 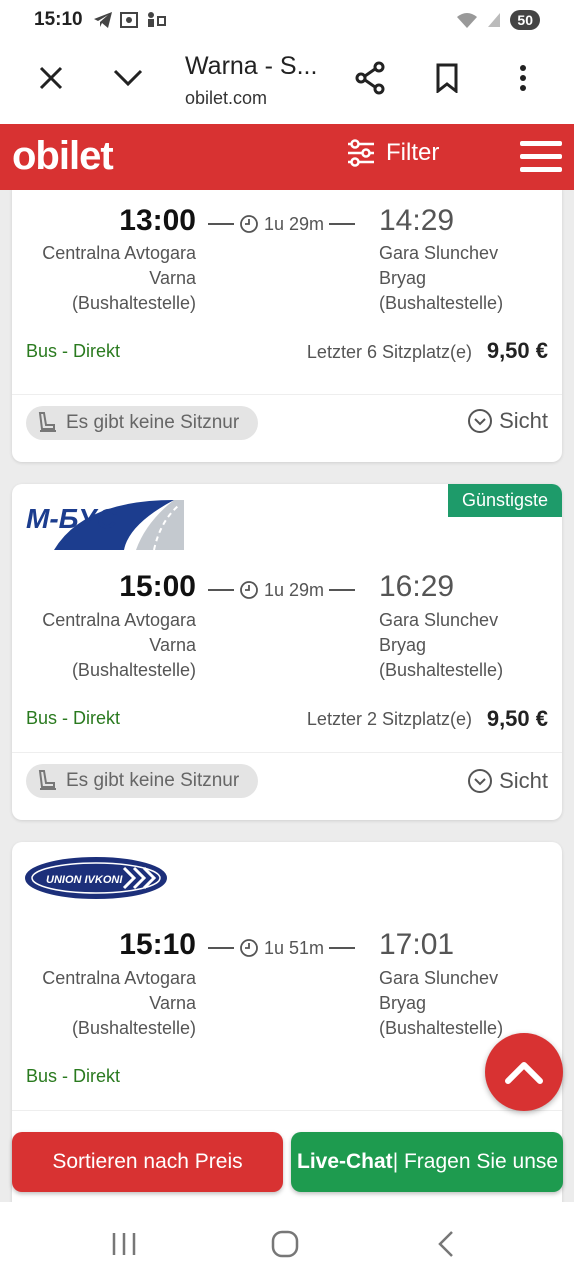 What do you see at coordinates (157, 944) in the screenshot?
I see `departure-time: 15:10` at bounding box center [157, 944].